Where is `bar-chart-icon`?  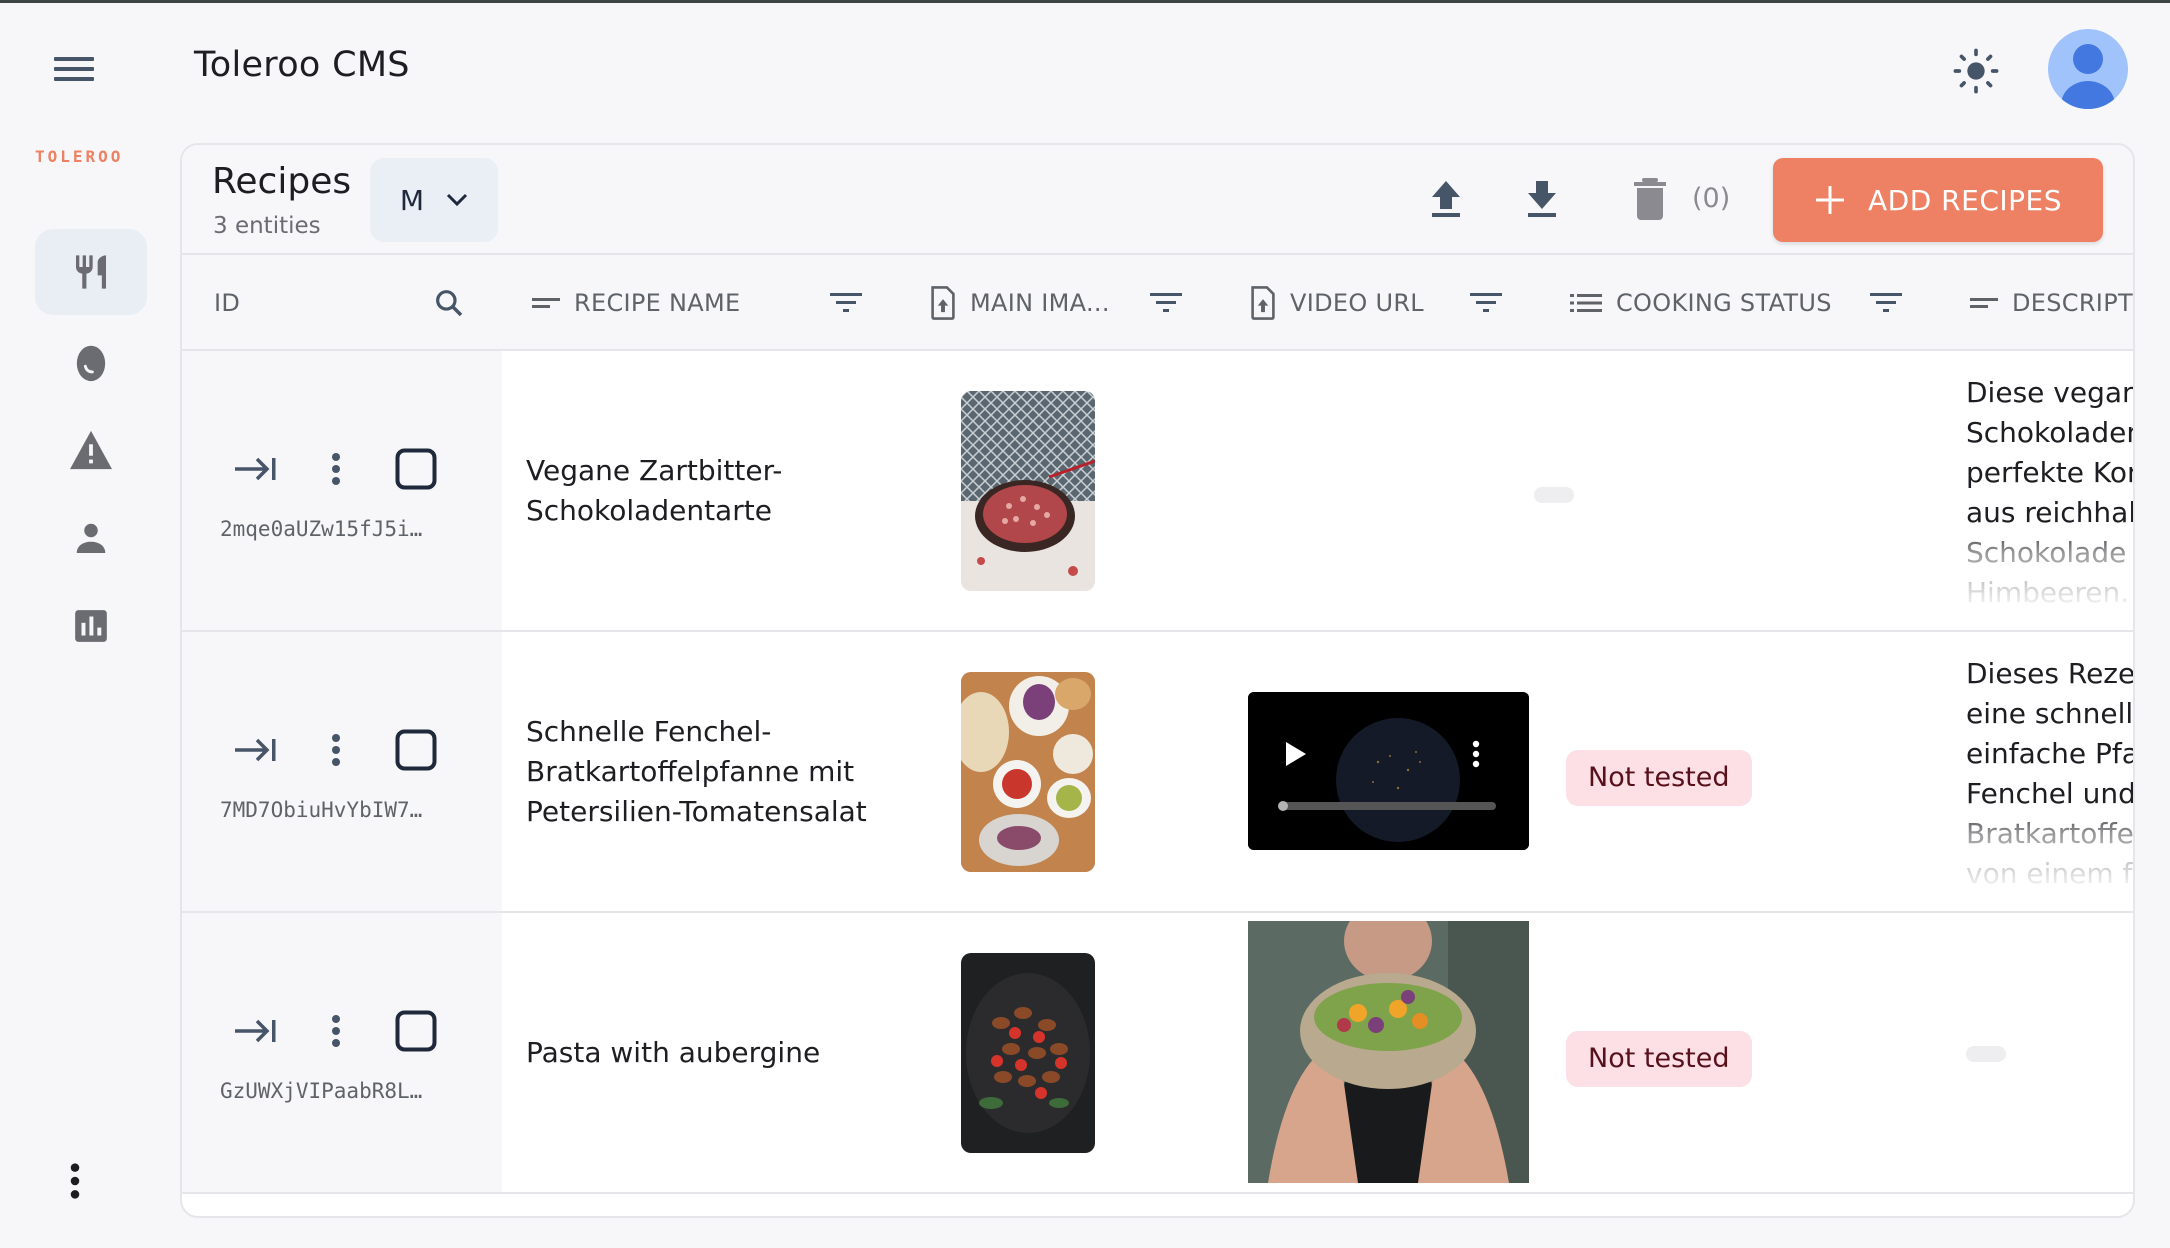
bar-chart-icon is located at coordinates (91, 626).